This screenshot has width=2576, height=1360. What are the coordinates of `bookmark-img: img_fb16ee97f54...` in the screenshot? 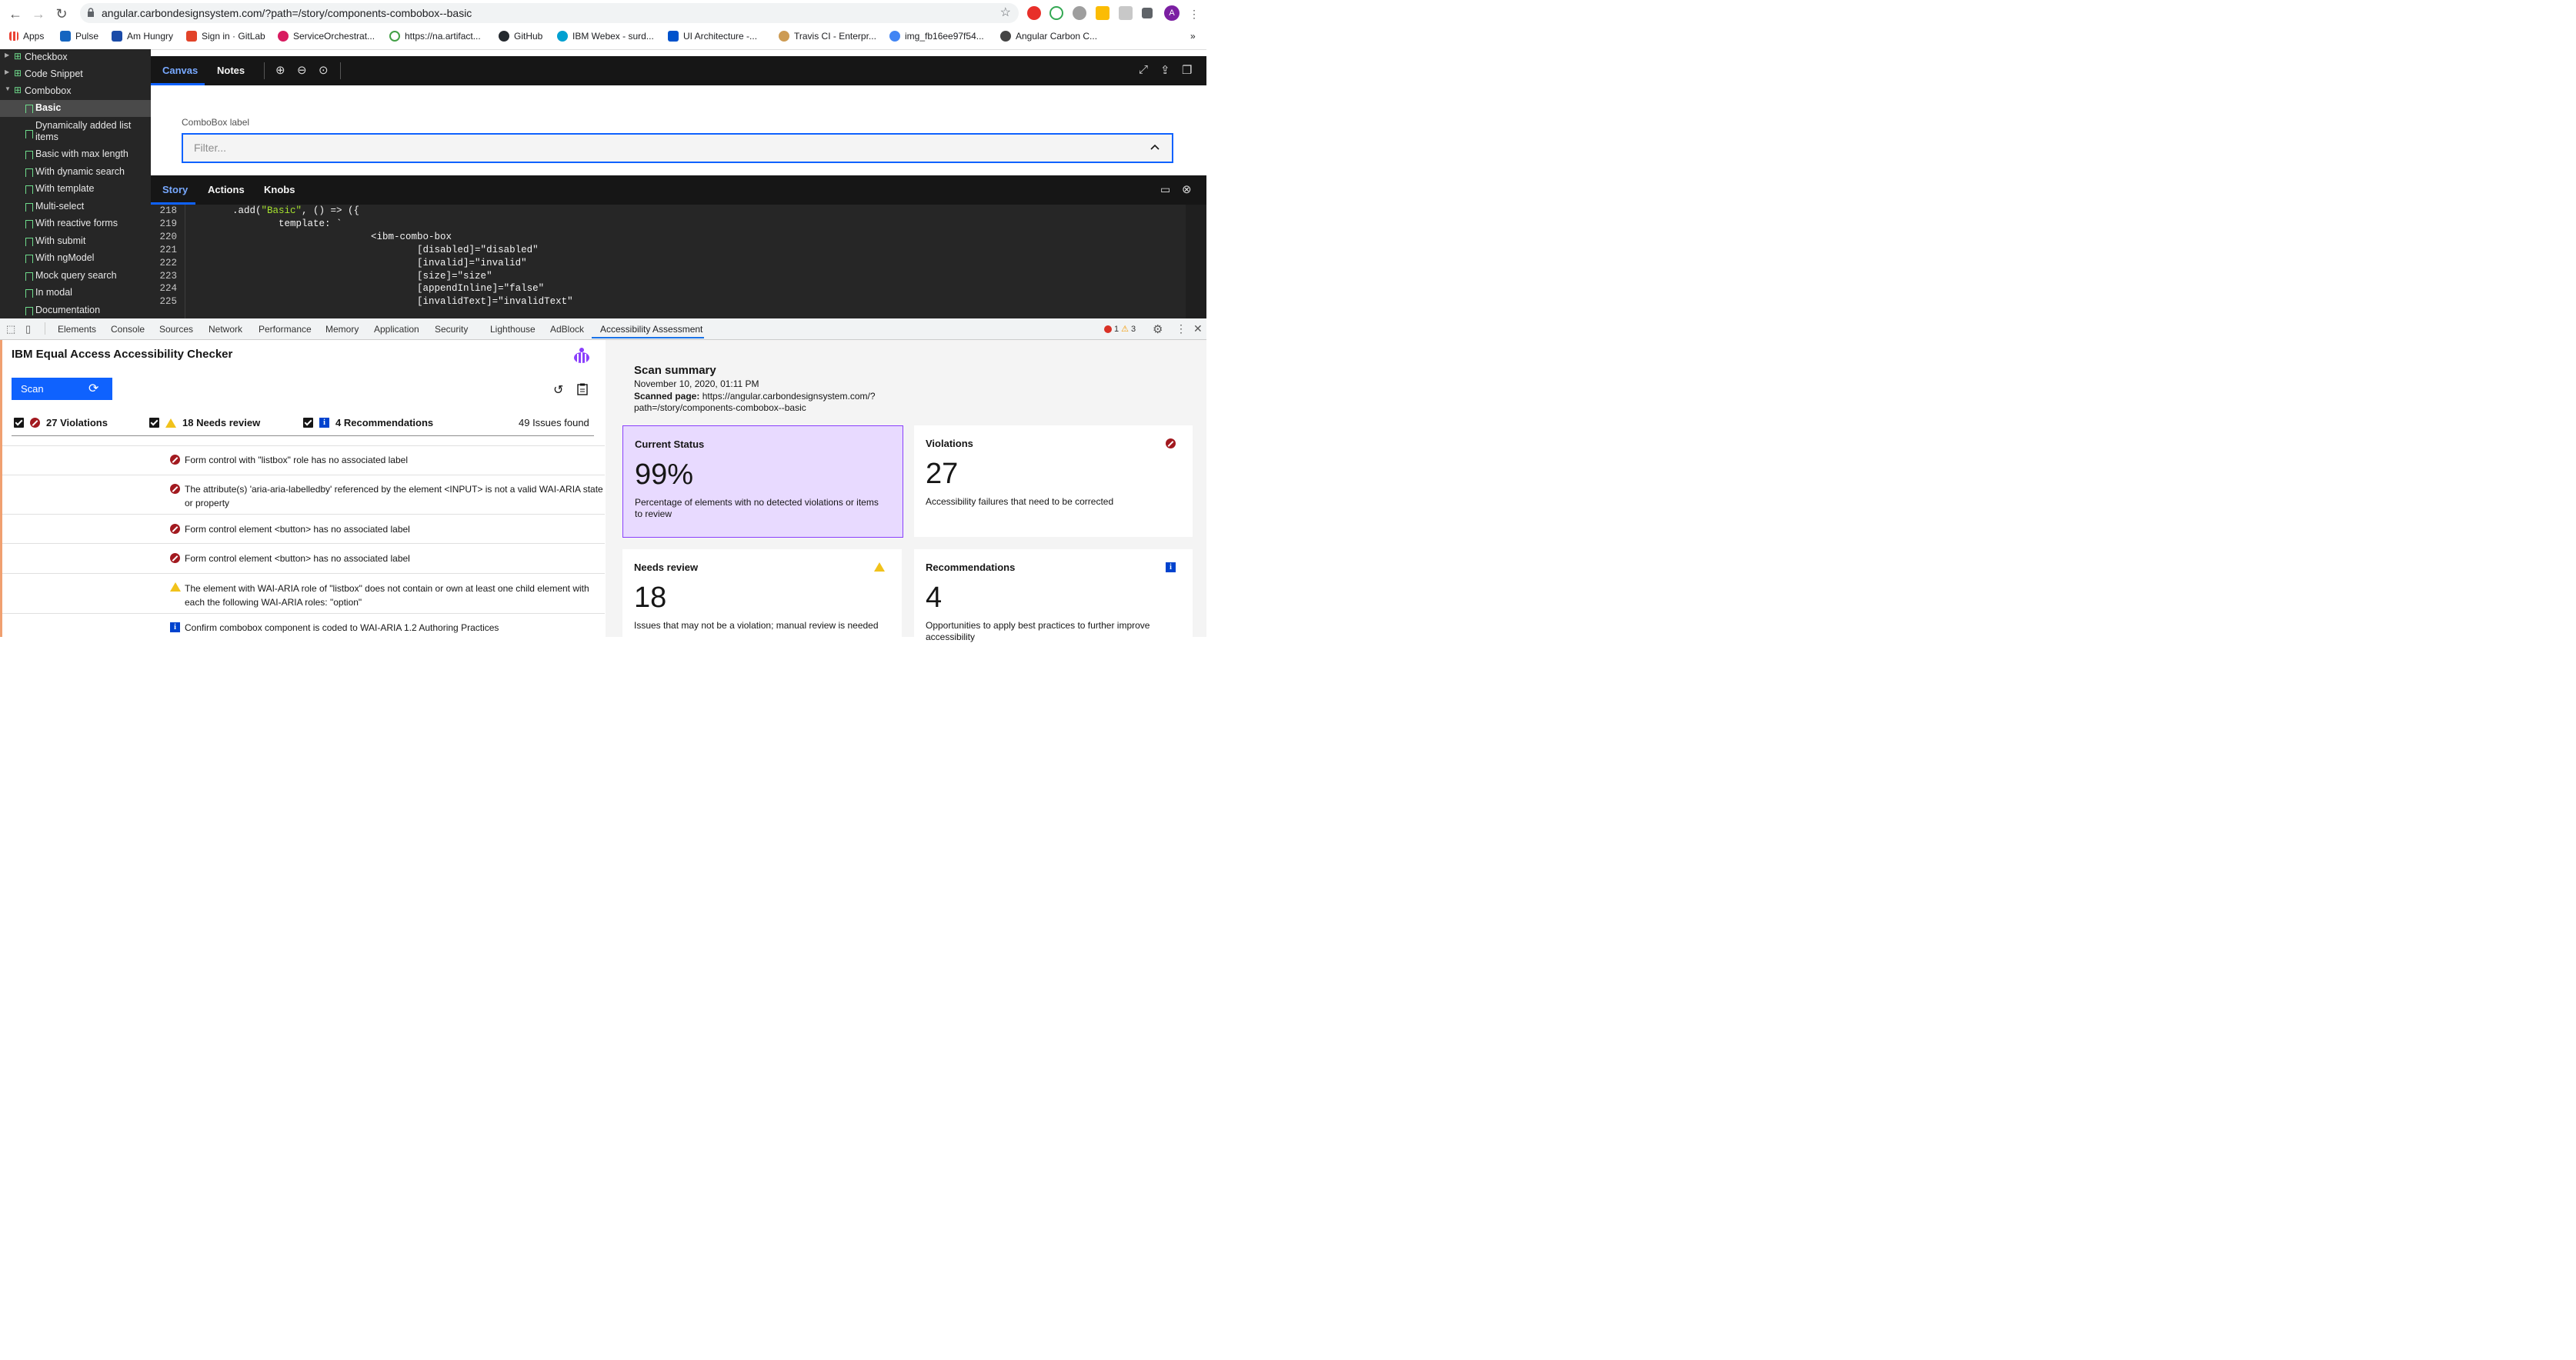 It's located at (937, 37).